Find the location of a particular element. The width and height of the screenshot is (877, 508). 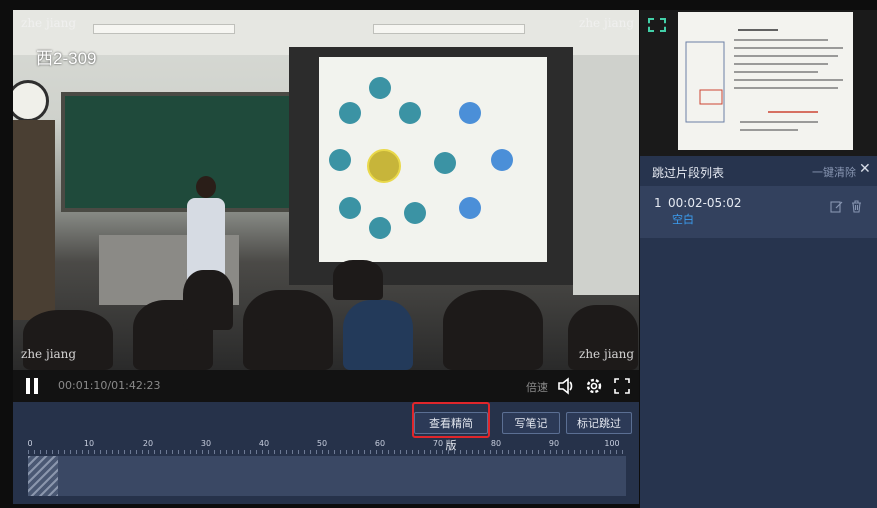

duration: 01:42:23 is located at coordinates (136, 385).